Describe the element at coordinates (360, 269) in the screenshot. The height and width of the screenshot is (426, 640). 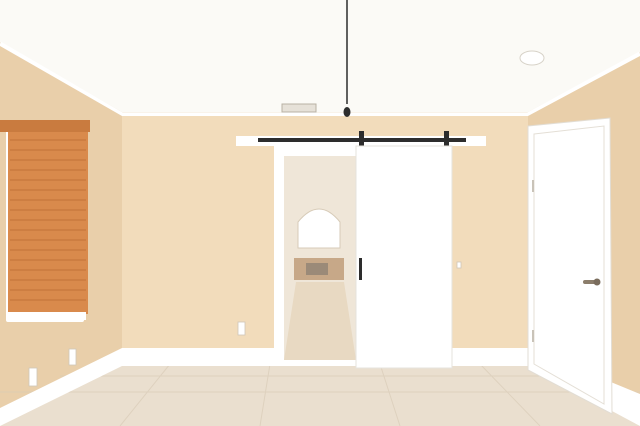
I see `barn-door-handle` at that location.